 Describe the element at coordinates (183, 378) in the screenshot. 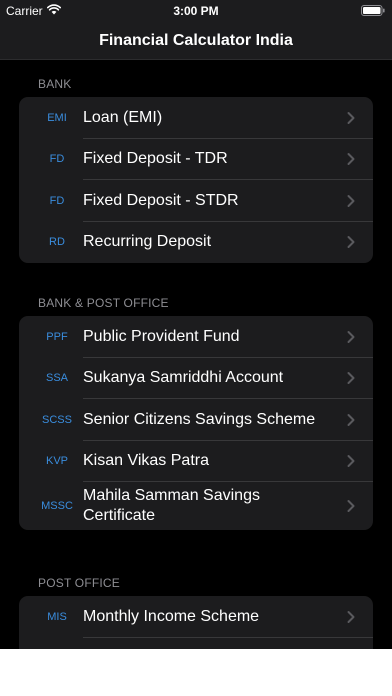

I see `row-label: Sukanya Samriddhi Account` at that location.